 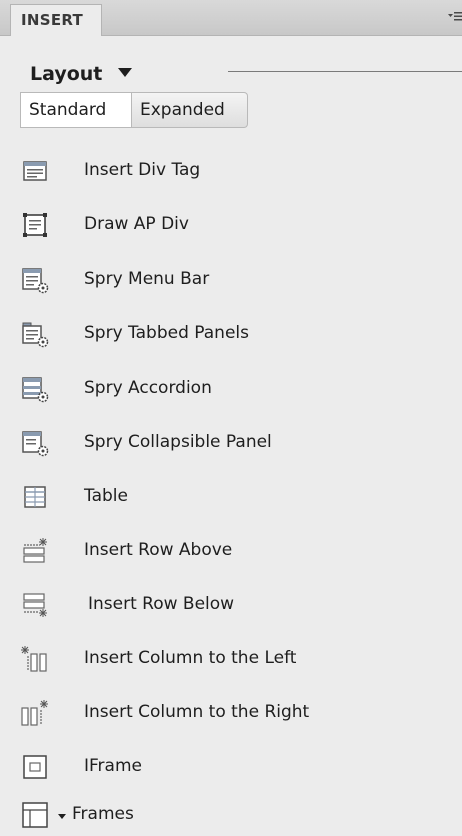 I want to click on insert-column-left-button: Insert Column to the Left, so click(x=231, y=660).